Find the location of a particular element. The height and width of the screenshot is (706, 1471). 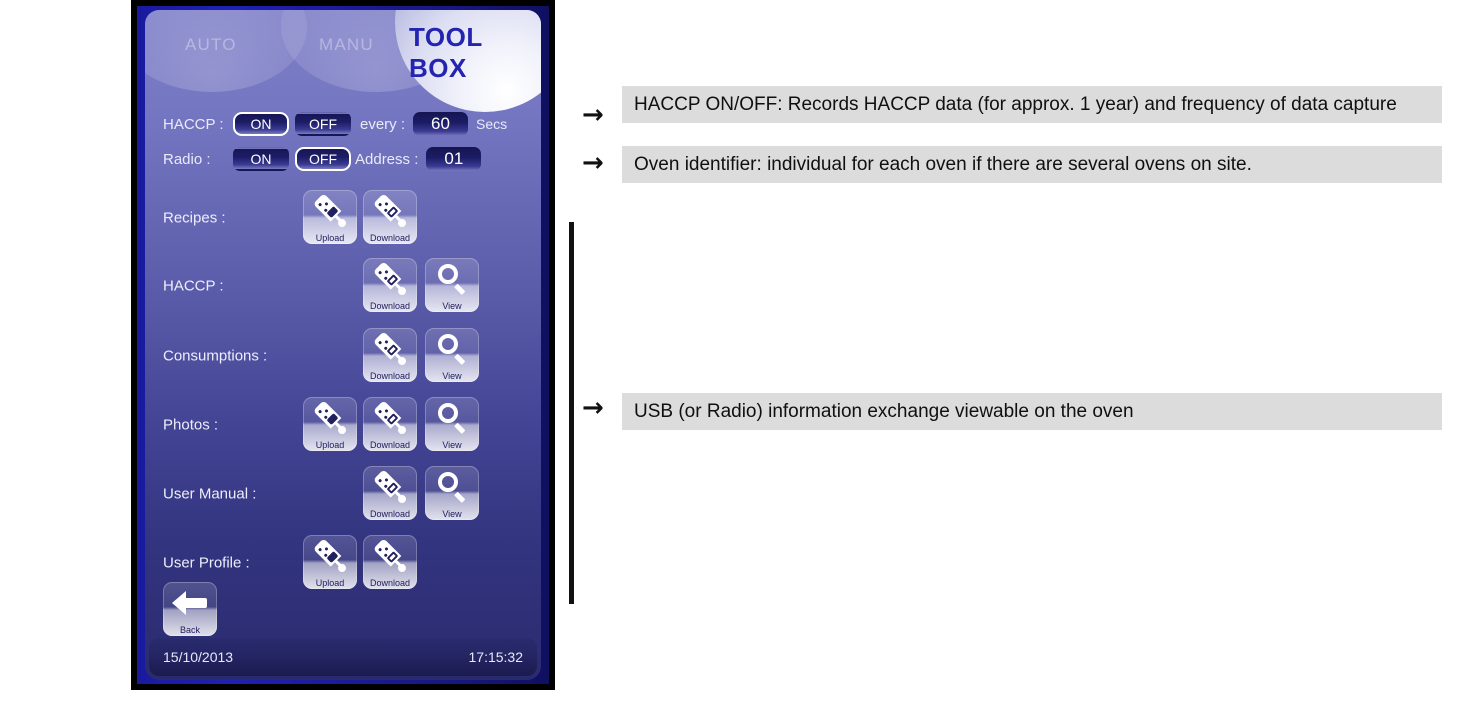

back-button: Back is located at coordinates (190, 609).